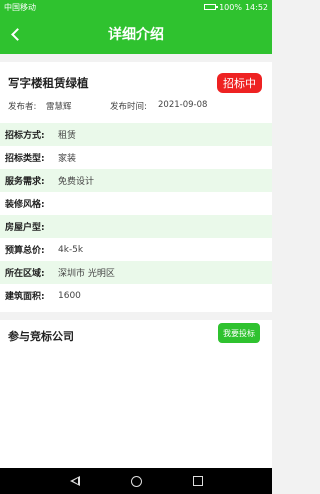 The image size is (320, 494). I want to click on nav-home-icon, so click(136, 481).